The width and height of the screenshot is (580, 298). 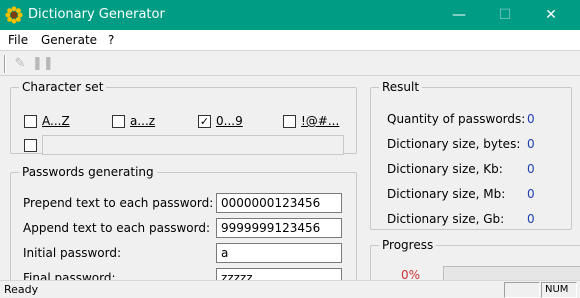 I want to click on initial-password-label: Initial password:, so click(x=72, y=253).